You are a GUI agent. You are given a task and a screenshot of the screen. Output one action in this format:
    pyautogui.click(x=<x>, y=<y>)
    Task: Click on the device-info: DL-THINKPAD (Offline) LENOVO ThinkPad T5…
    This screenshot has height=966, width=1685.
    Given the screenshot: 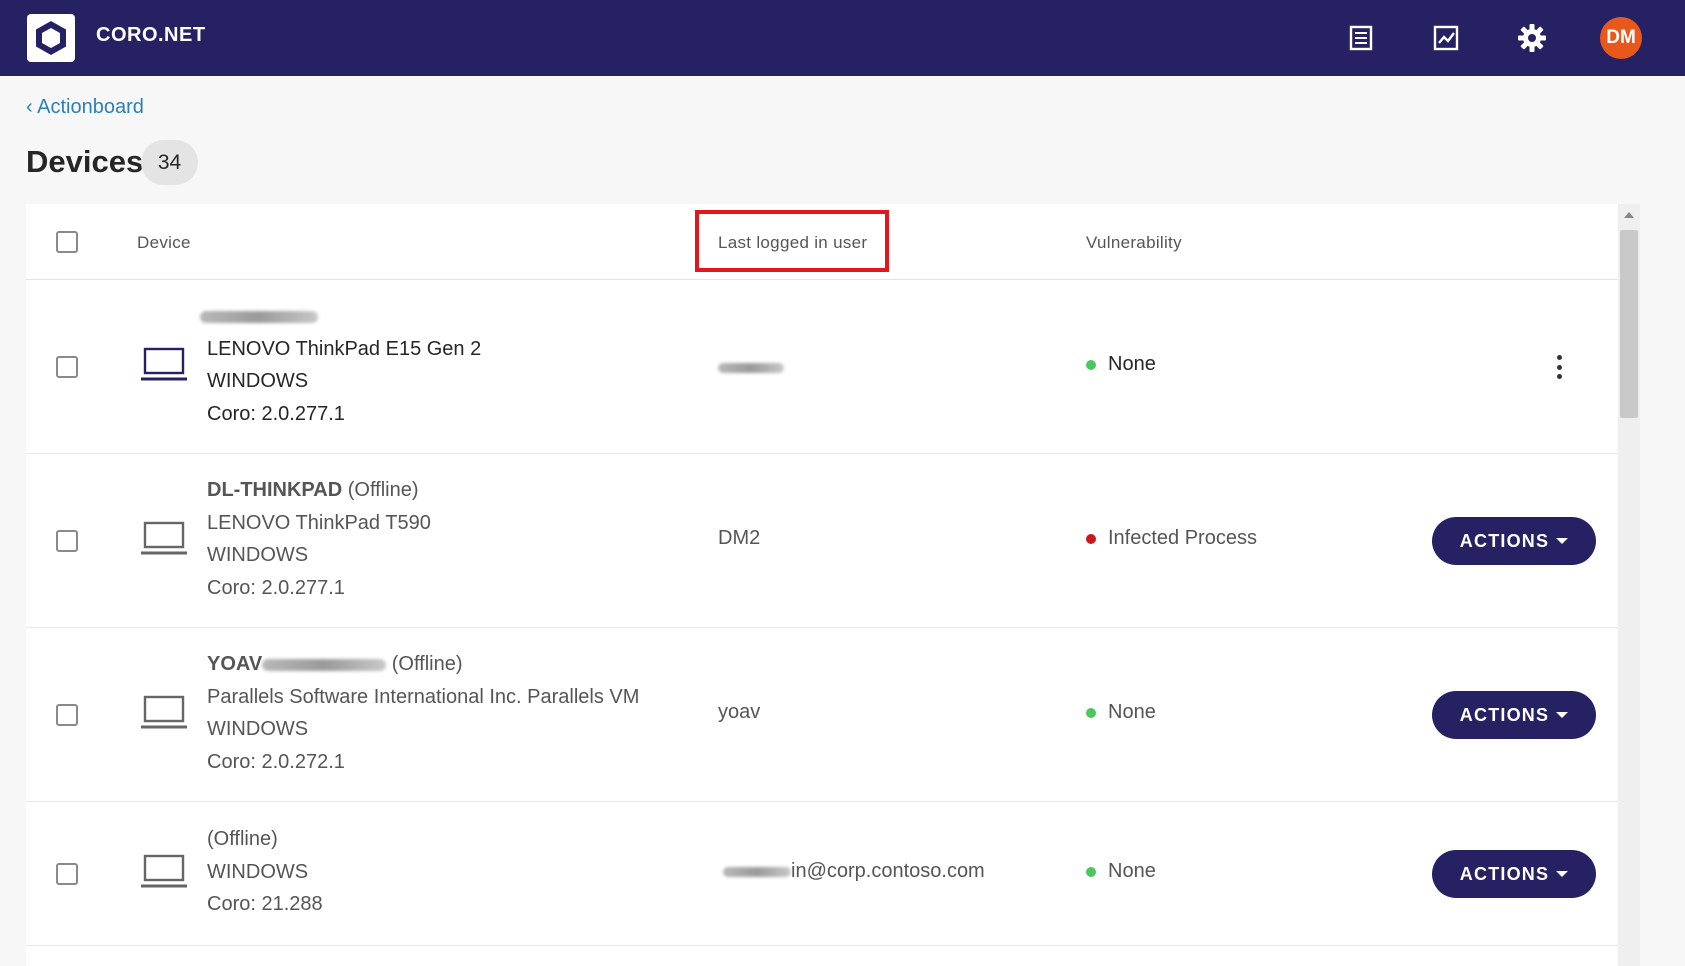 What is the action you would take?
    pyautogui.click(x=319, y=539)
    